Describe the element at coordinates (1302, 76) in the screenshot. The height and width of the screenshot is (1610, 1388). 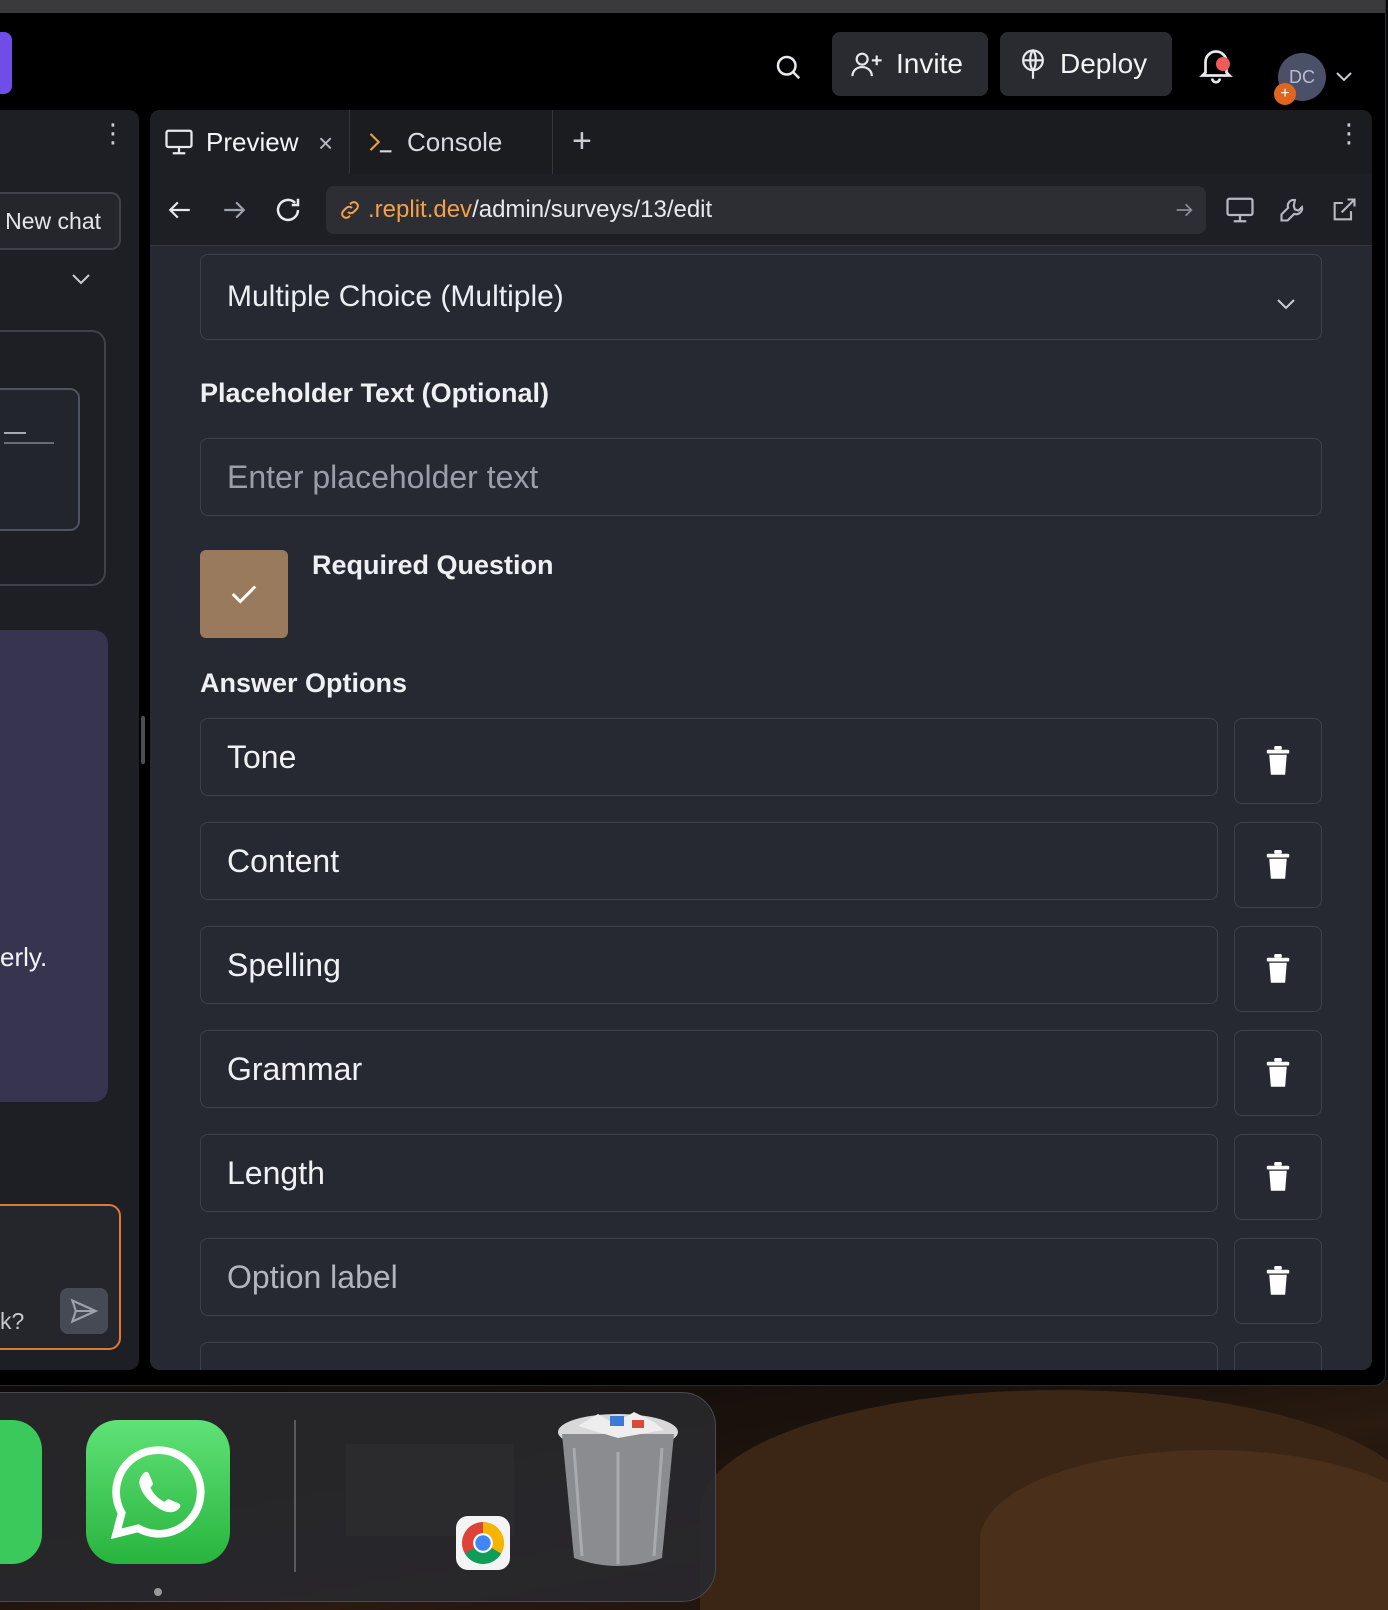
I see `avatar-initials: DC` at that location.